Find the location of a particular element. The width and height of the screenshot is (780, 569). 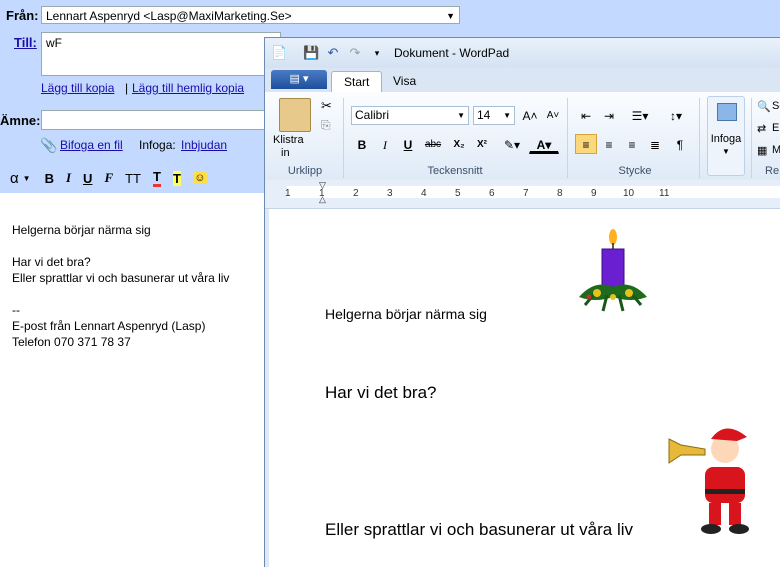

app-menu-button: ▤ ▾ is located at coordinates (299, 79).